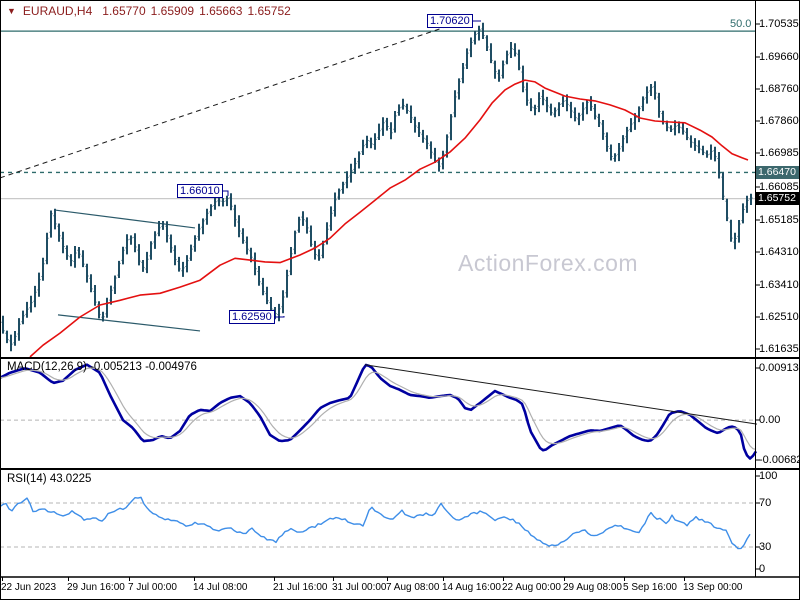  Describe the element at coordinates (779, 316) in the screenshot. I see `price-axis-label: 1.62510` at that location.